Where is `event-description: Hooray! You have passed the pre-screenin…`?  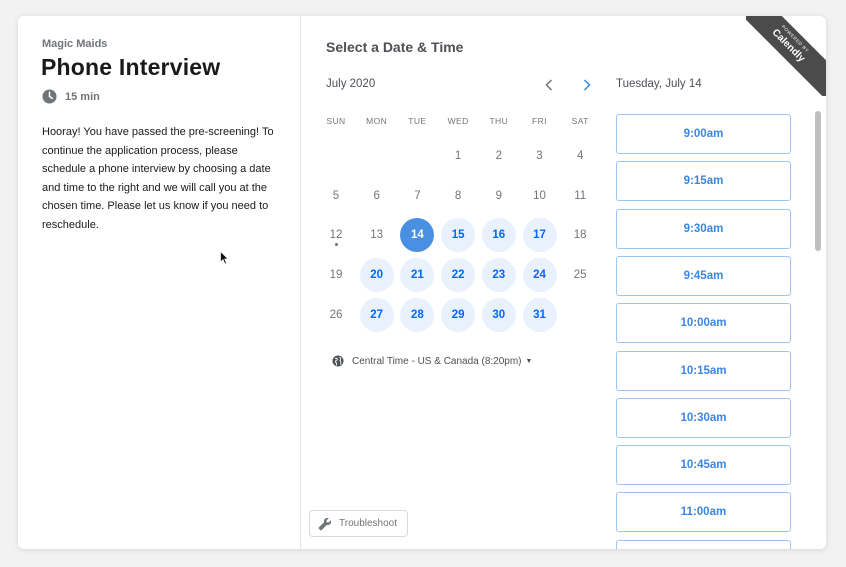 event-description: Hooray! You have passed the pre-screenin… is located at coordinates (158, 178).